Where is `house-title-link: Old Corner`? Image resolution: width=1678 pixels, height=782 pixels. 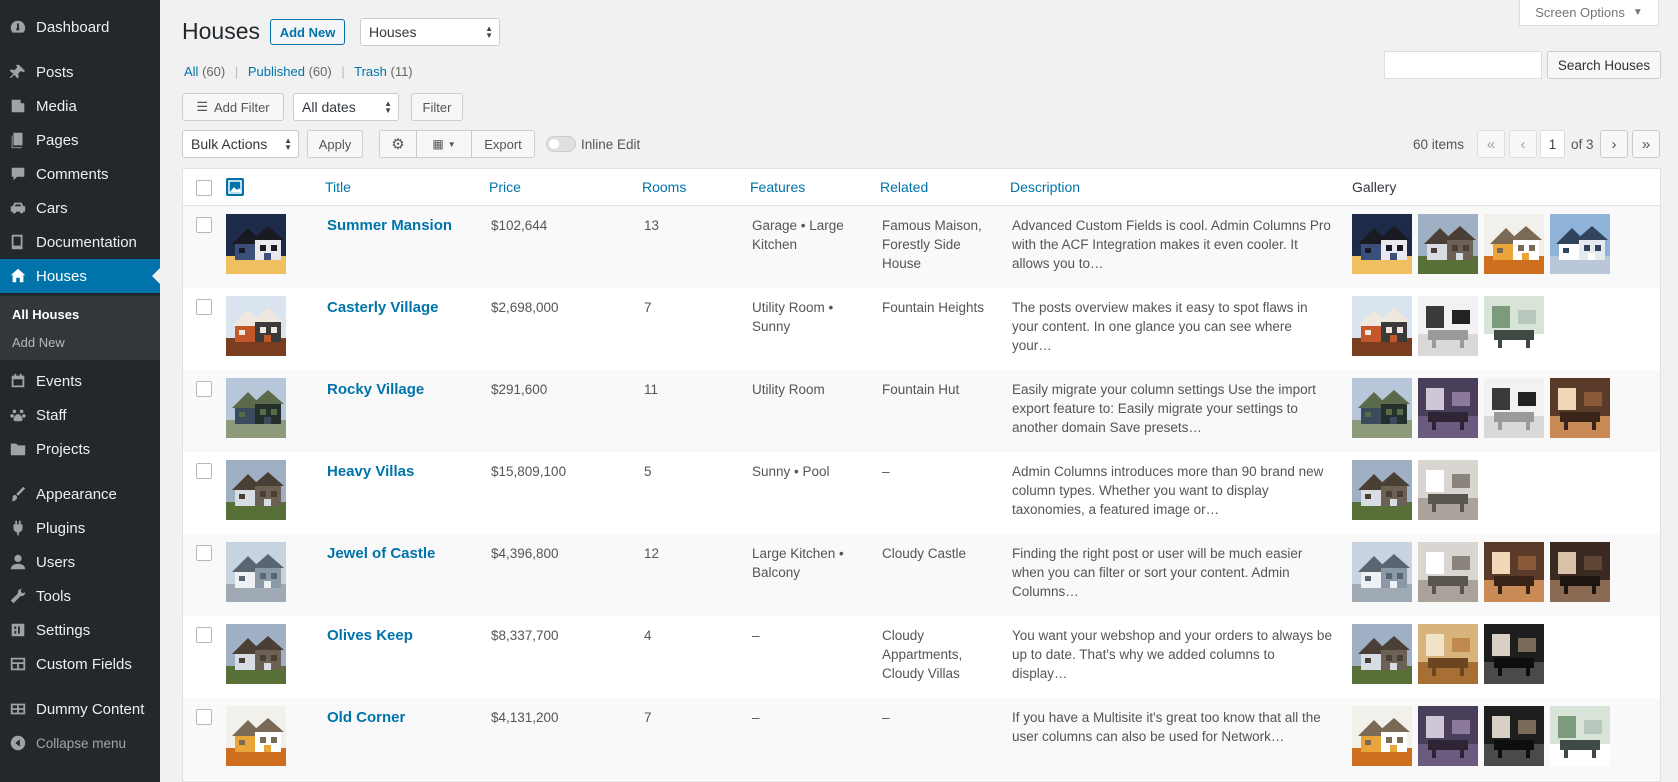
house-title-link: Old Corner is located at coordinates (402, 717).